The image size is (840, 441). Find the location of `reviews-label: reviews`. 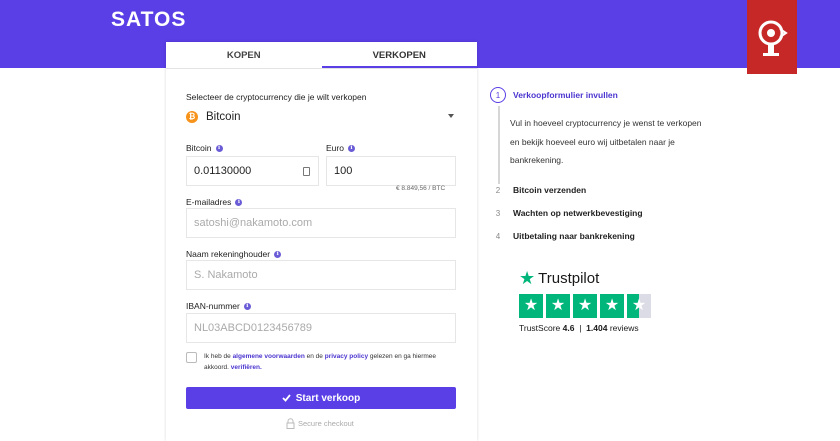

reviews-label: reviews is located at coordinates (624, 328).